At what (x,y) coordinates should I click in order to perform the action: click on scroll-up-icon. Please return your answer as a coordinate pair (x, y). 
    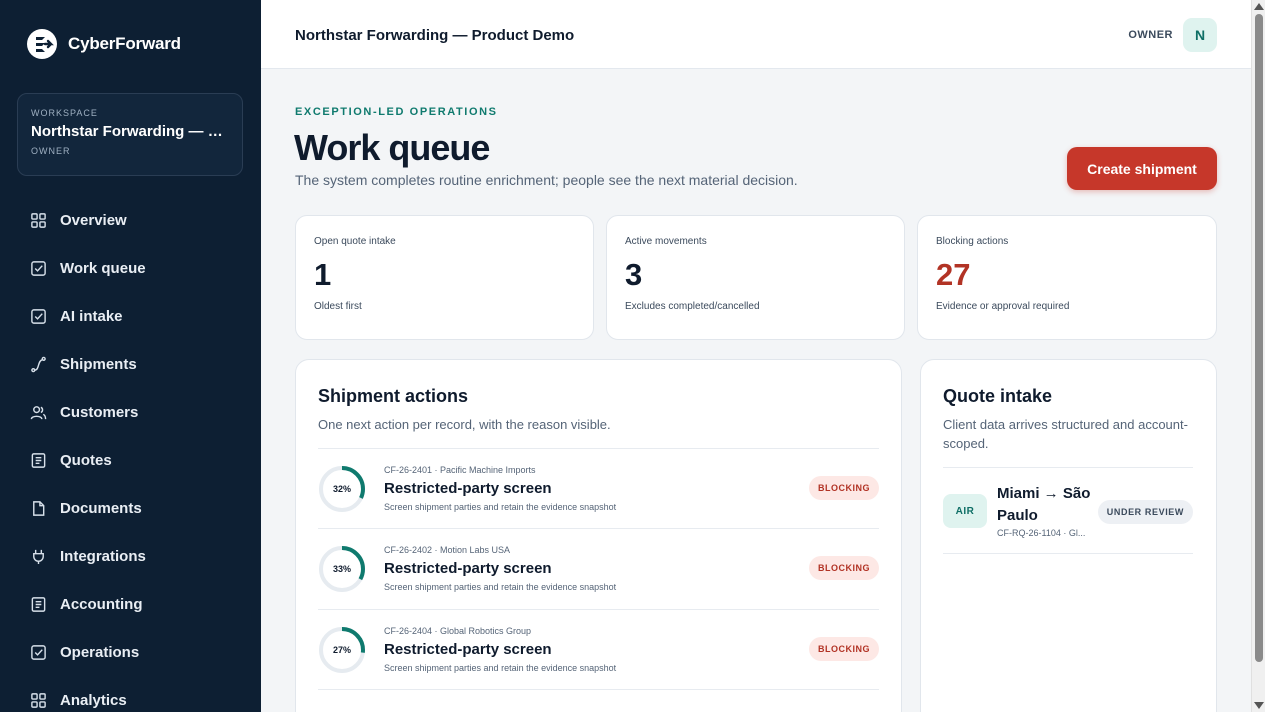
    Looking at the image, I should click on (1259, 6).